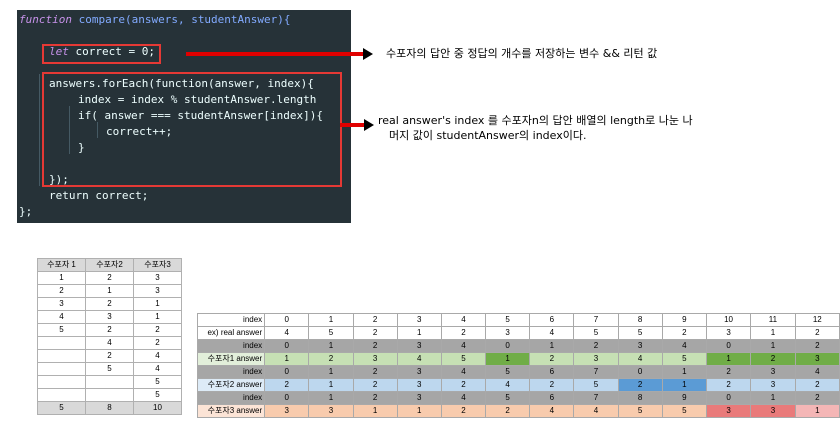  What do you see at coordinates (287, 346) in the screenshot?
I see `table-cell: 0` at bounding box center [287, 346].